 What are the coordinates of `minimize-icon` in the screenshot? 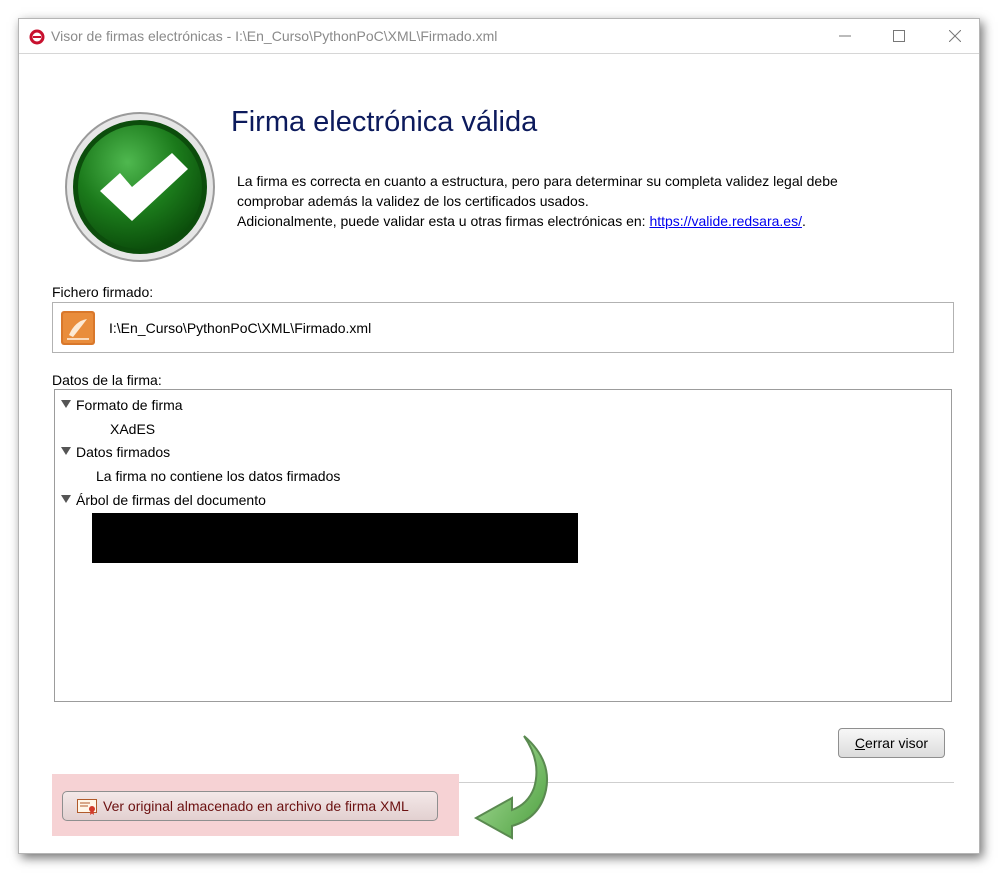 It's located at (845, 36).